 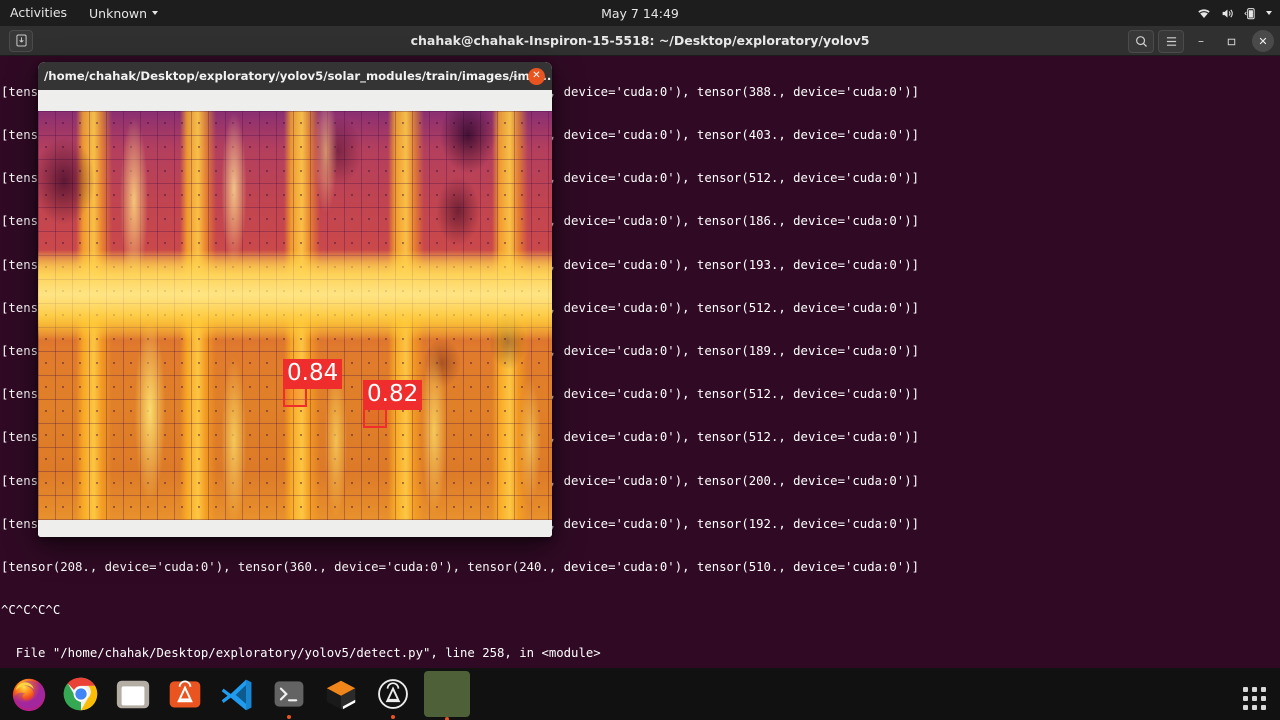 What do you see at coordinates (515, 76) in the screenshot?
I see `image-viewer-minimize-button: –` at bounding box center [515, 76].